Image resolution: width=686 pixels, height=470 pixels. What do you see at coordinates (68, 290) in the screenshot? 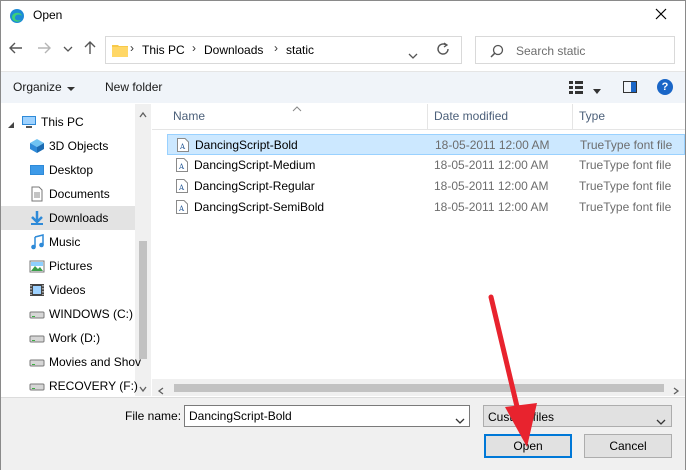
I see `sidebar-item-videos: Videos` at bounding box center [68, 290].